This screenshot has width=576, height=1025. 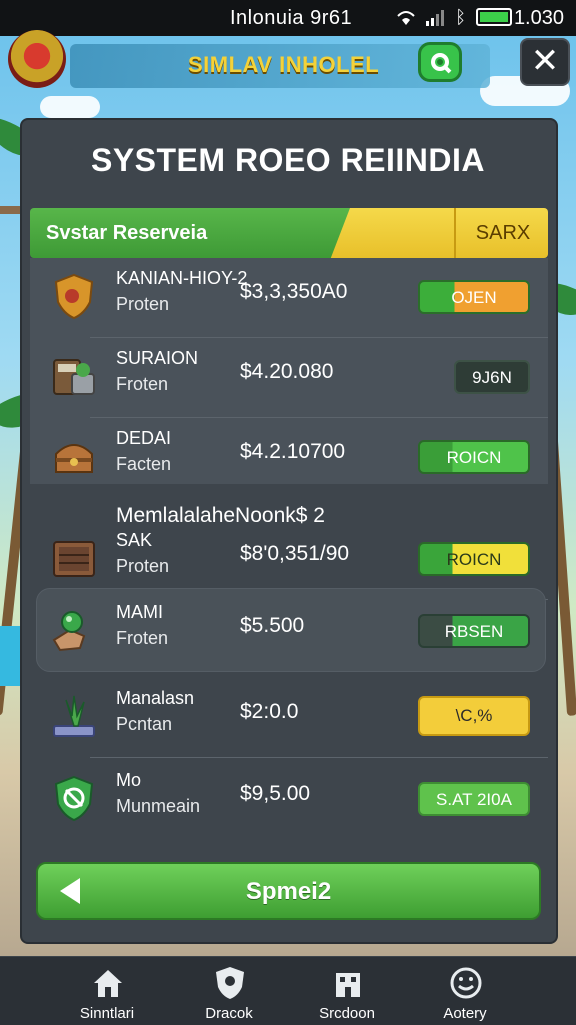 What do you see at coordinates (295, 553) in the screenshot?
I see `item-price: $8'0,351/90` at bounding box center [295, 553].